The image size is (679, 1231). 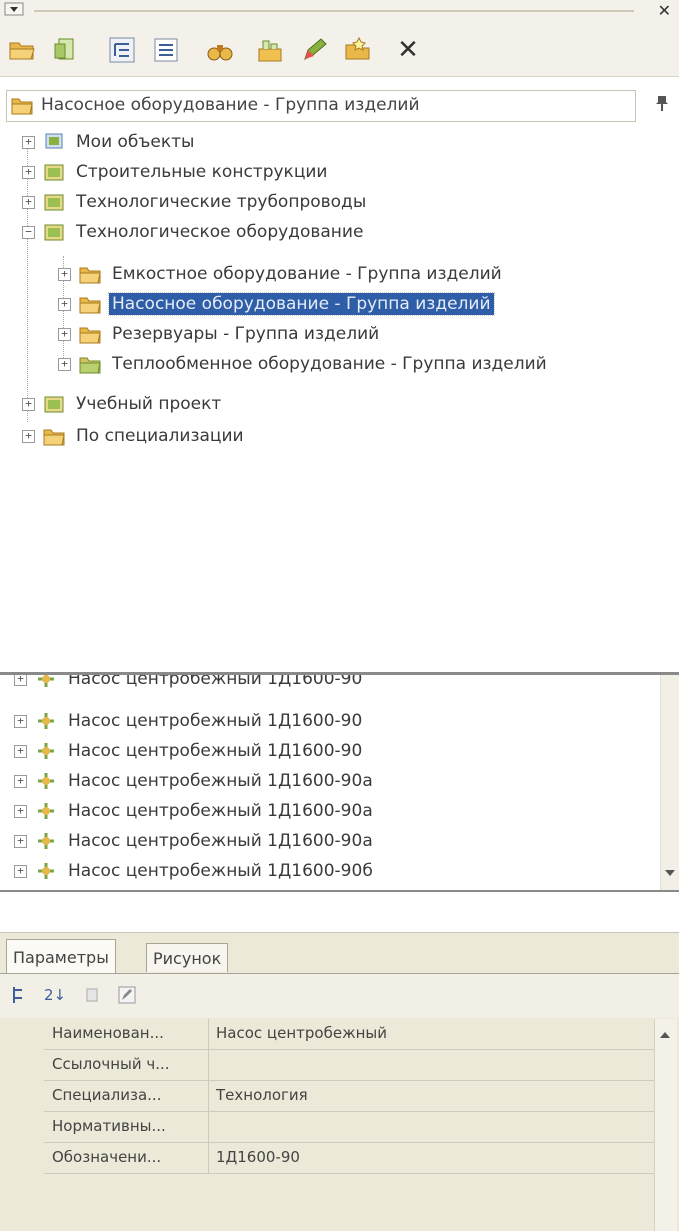 I want to click on toolbar: ✕, so click(x=339, y=49).